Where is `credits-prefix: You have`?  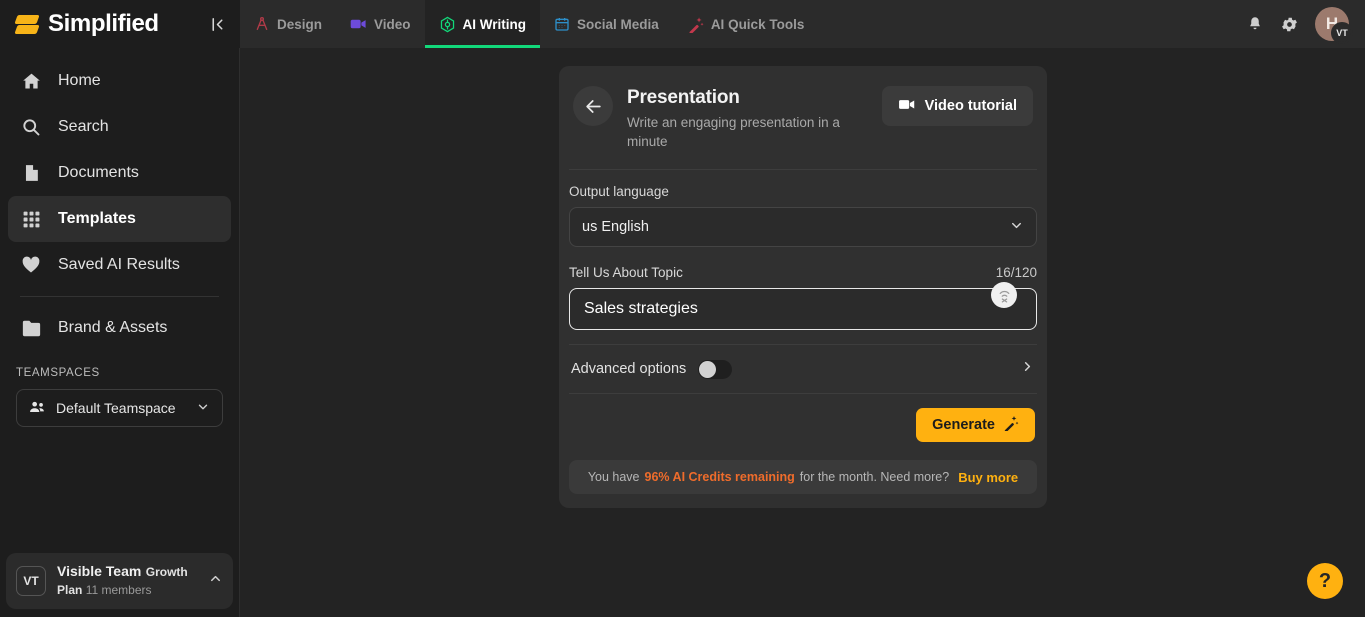
credits-prefix: You have is located at coordinates (613, 477).